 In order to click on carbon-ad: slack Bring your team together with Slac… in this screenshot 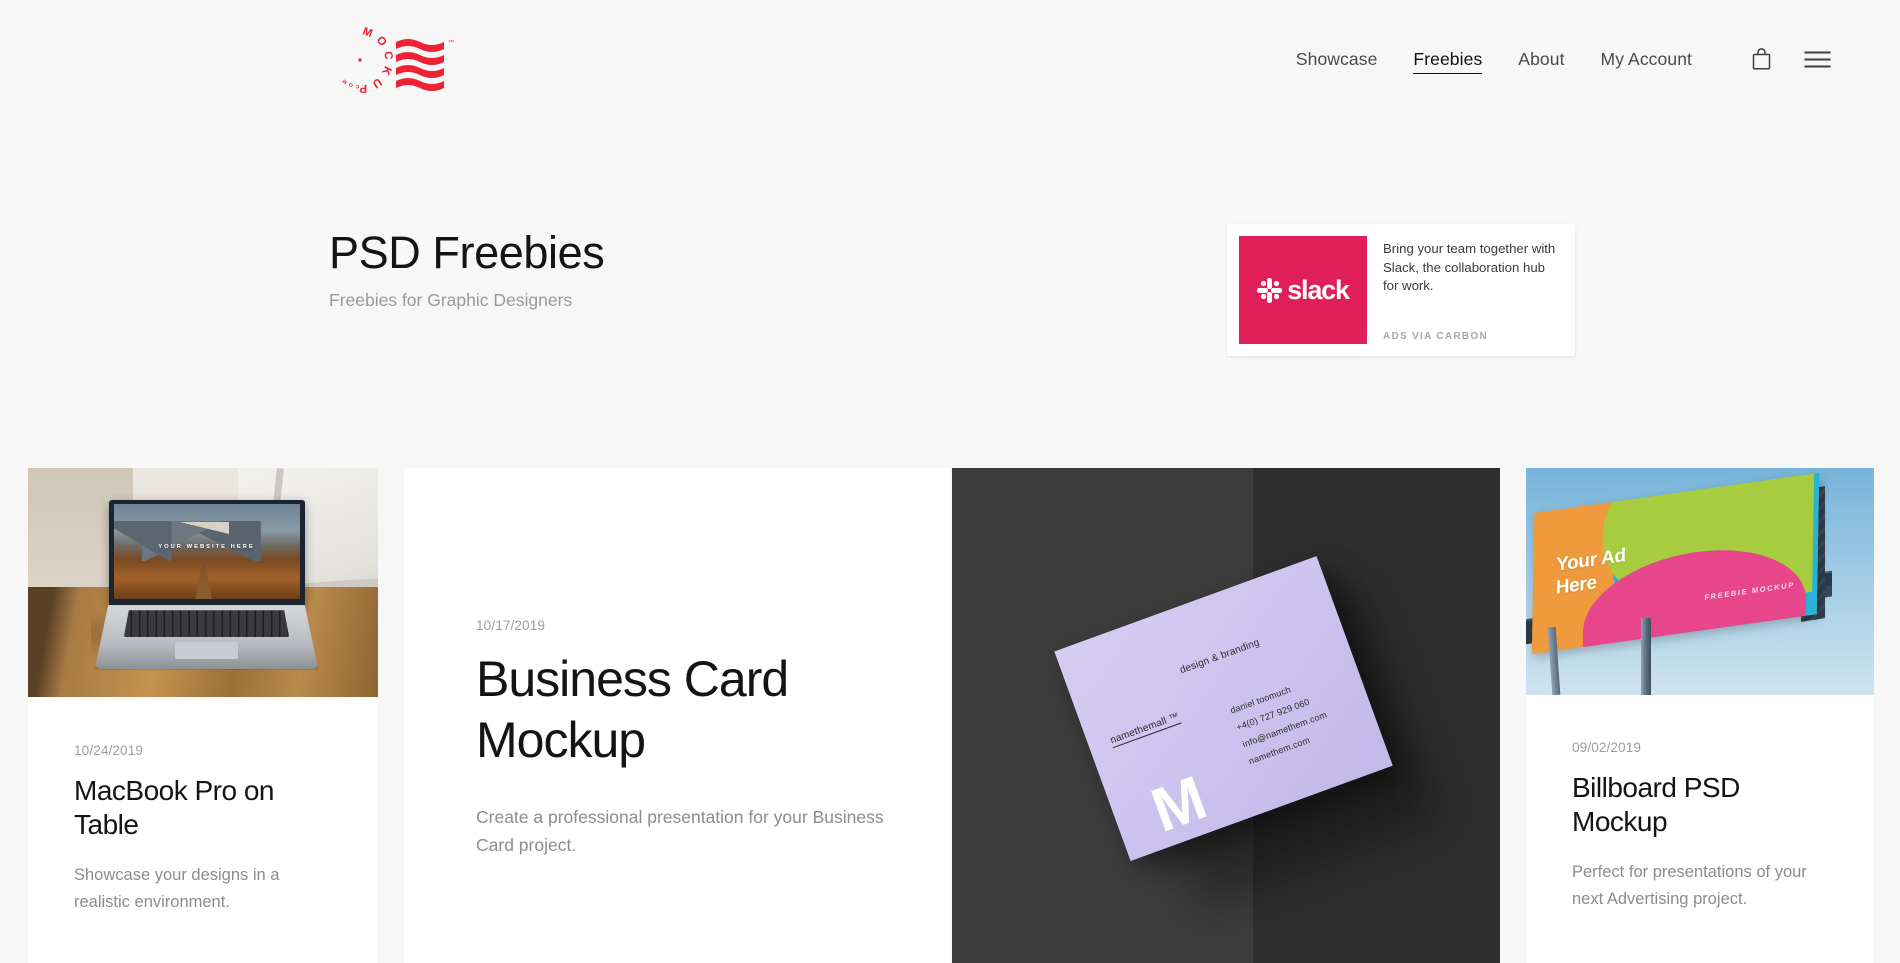, I will do `click(1401, 290)`.